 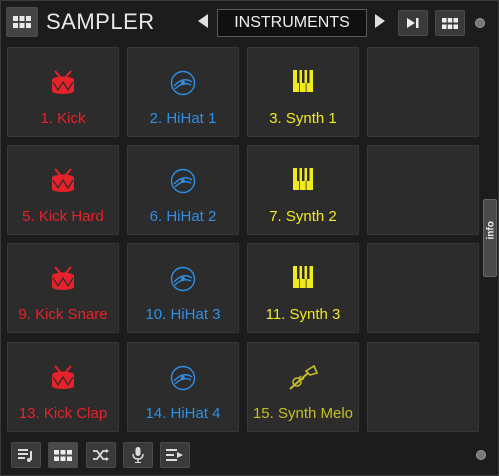 What do you see at coordinates (303, 216) in the screenshot?
I see `pad-label: 7. Synth 2` at bounding box center [303, 216].